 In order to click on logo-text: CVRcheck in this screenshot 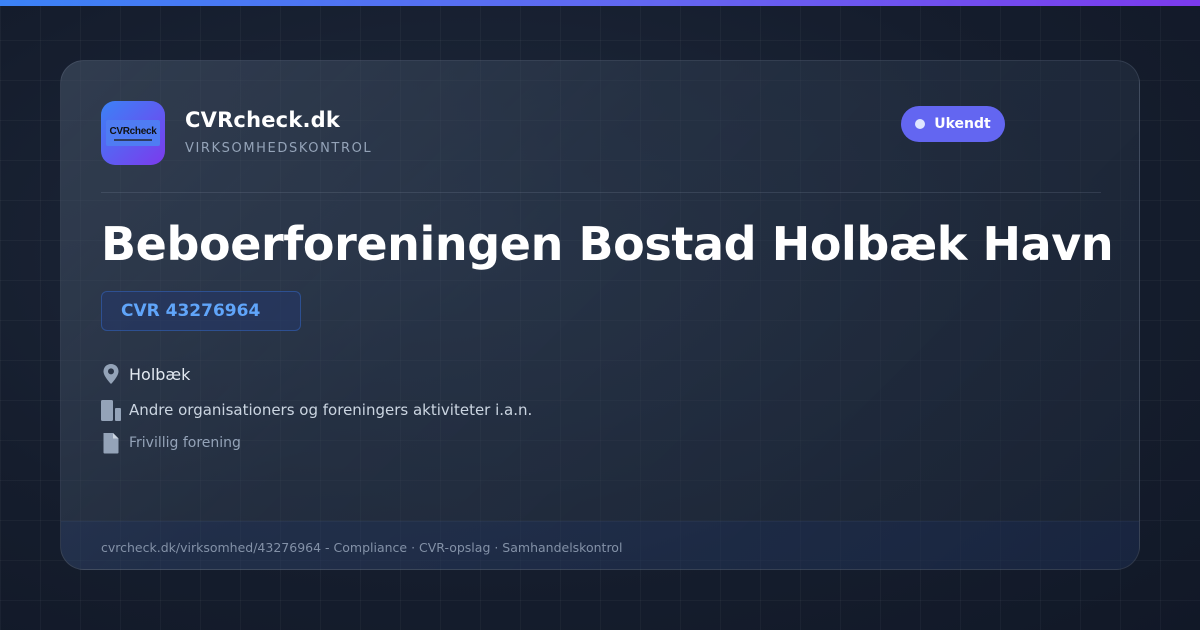, I will do `click(133, 131)`.